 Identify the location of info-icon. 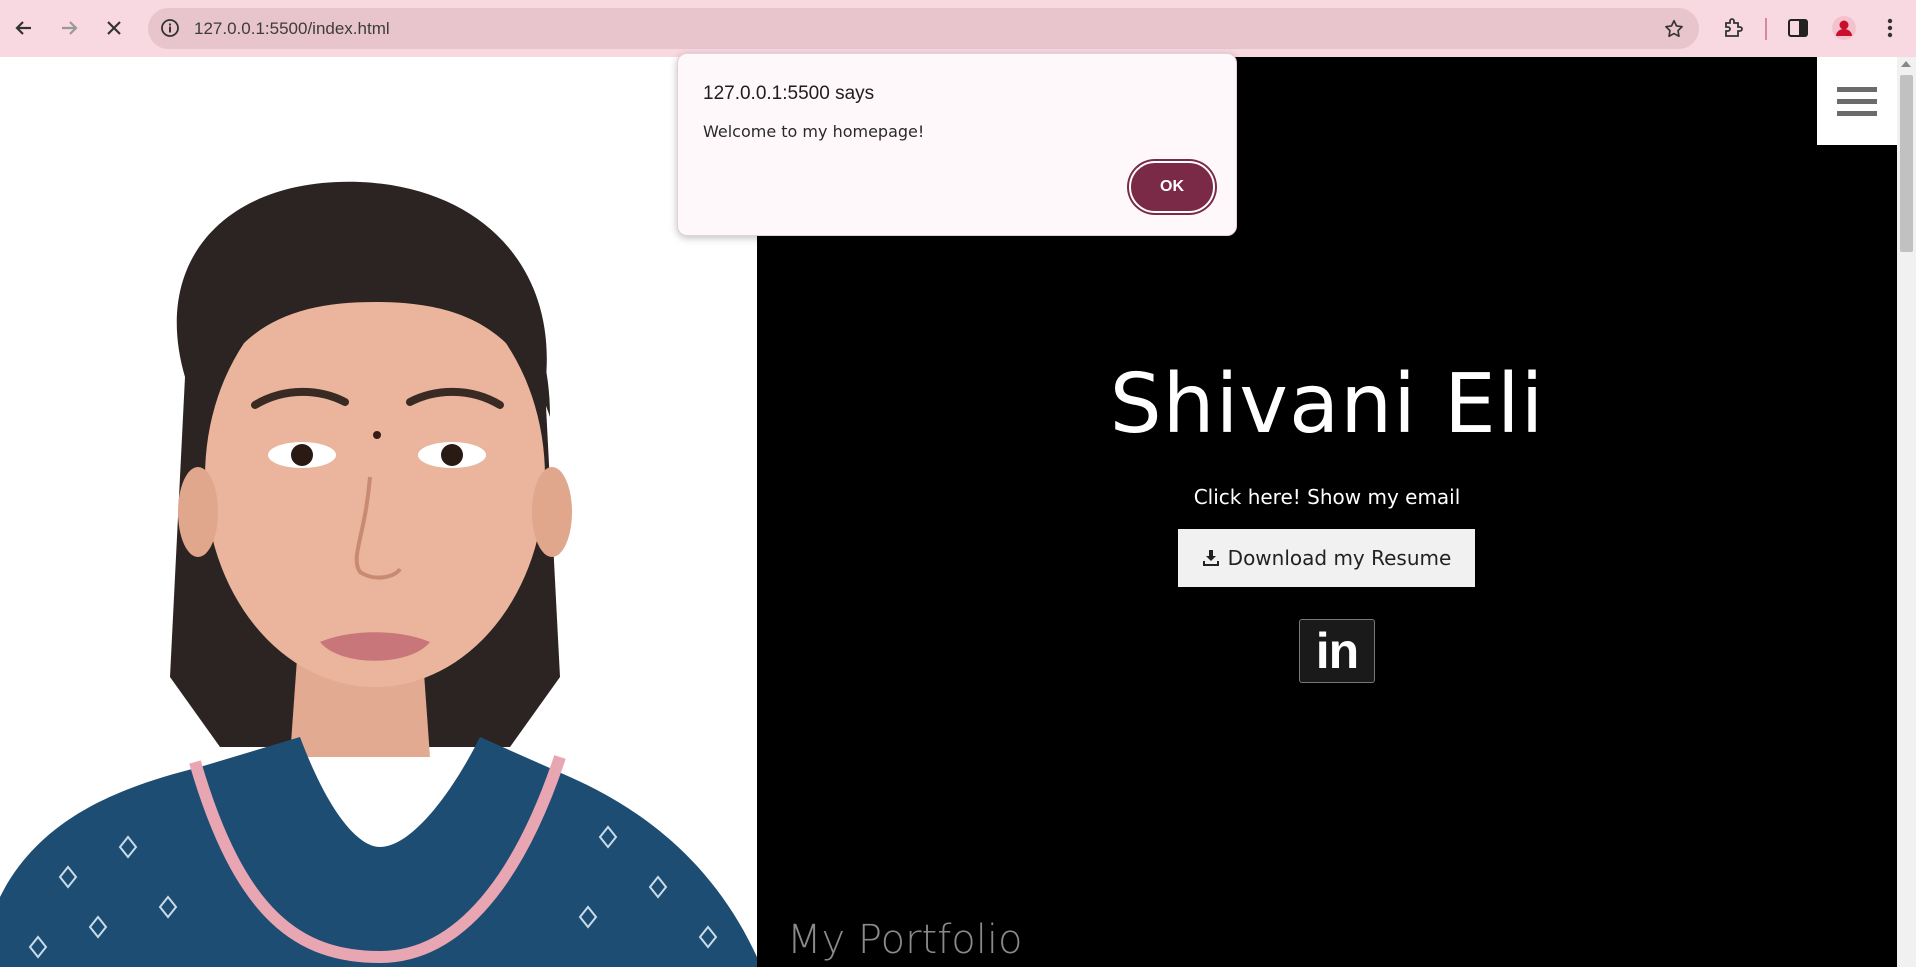
(170, 28).